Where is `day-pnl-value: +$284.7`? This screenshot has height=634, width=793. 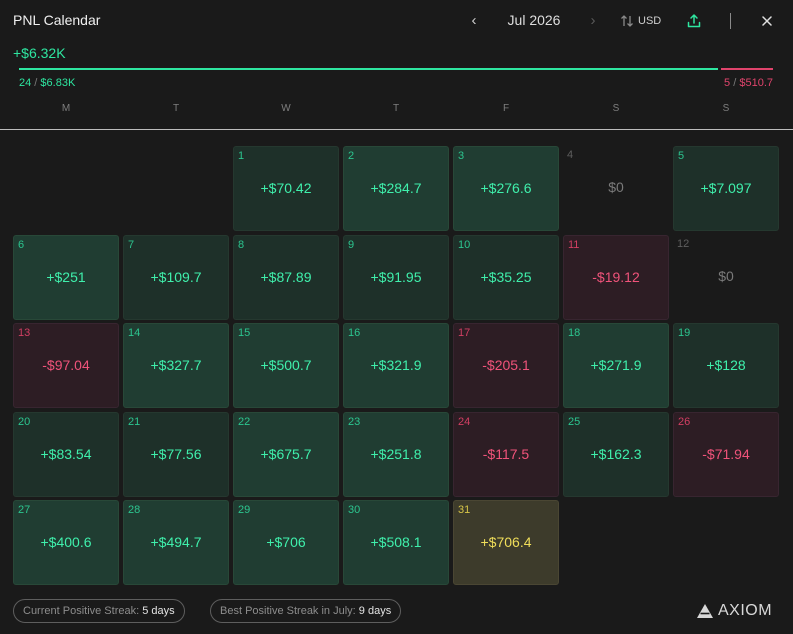
day-pnl-value: +$284.7 is located at coordinates (396, 188).